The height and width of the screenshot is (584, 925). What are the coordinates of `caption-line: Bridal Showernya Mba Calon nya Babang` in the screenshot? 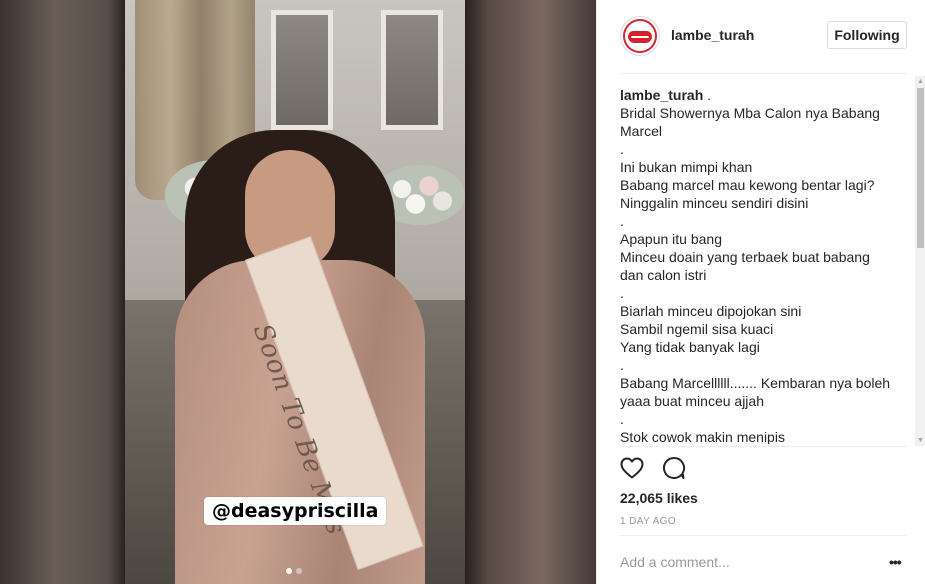 It's located at (750, 113).